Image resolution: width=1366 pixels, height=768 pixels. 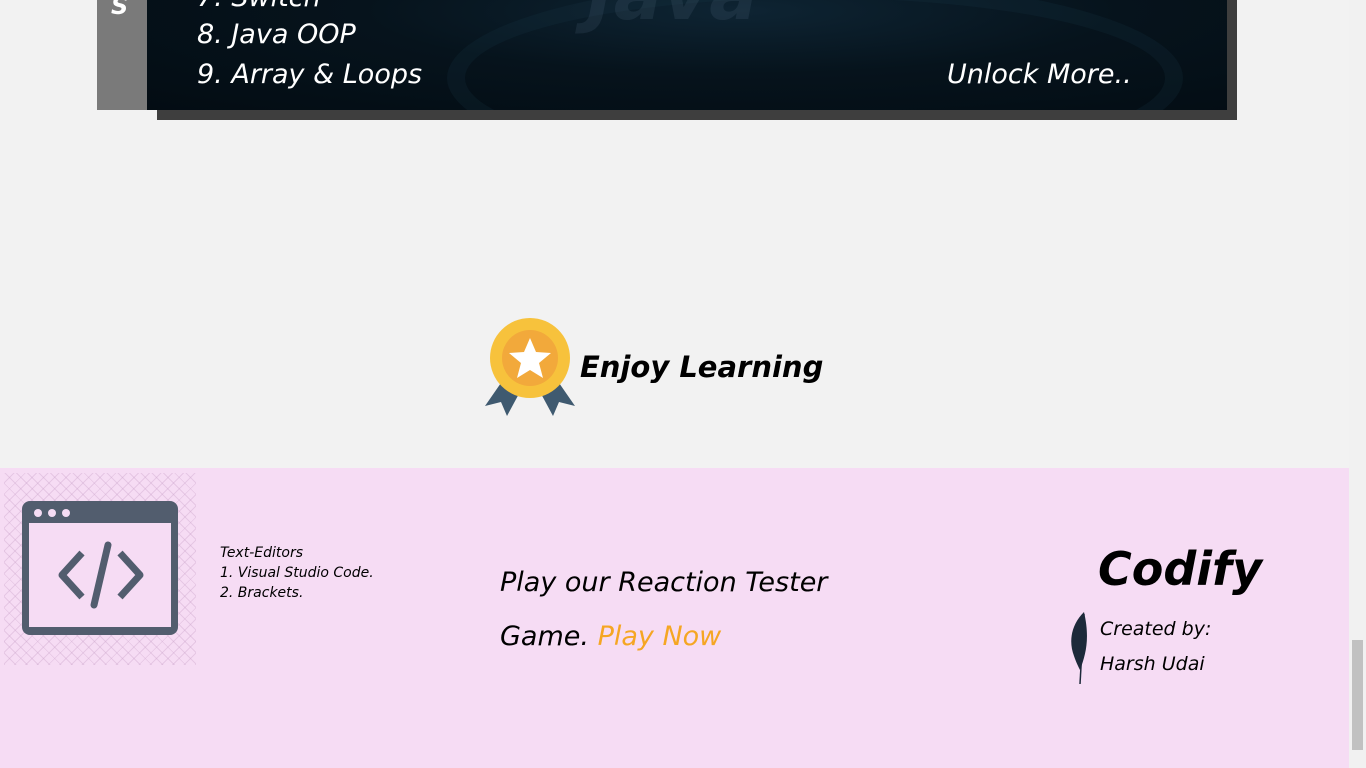 I want to click on play-now-link: Play Now, so click(x=660, y=636).